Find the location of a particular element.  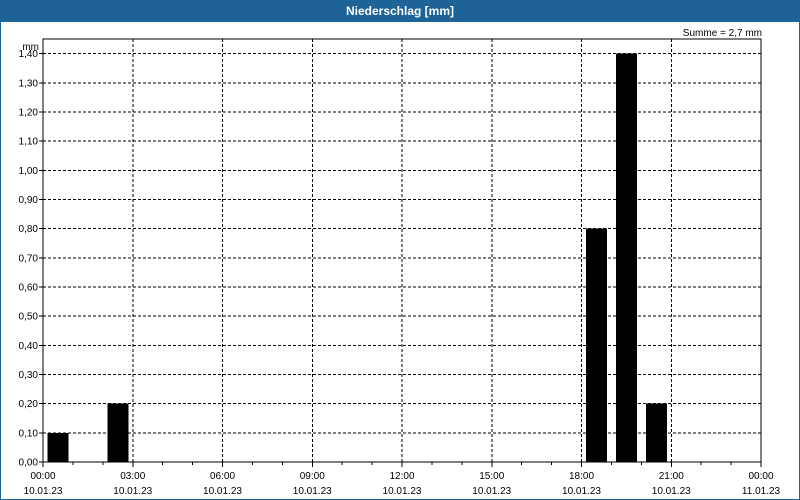

y-tick-label: 0,70 is located at coordinates (29, 258).